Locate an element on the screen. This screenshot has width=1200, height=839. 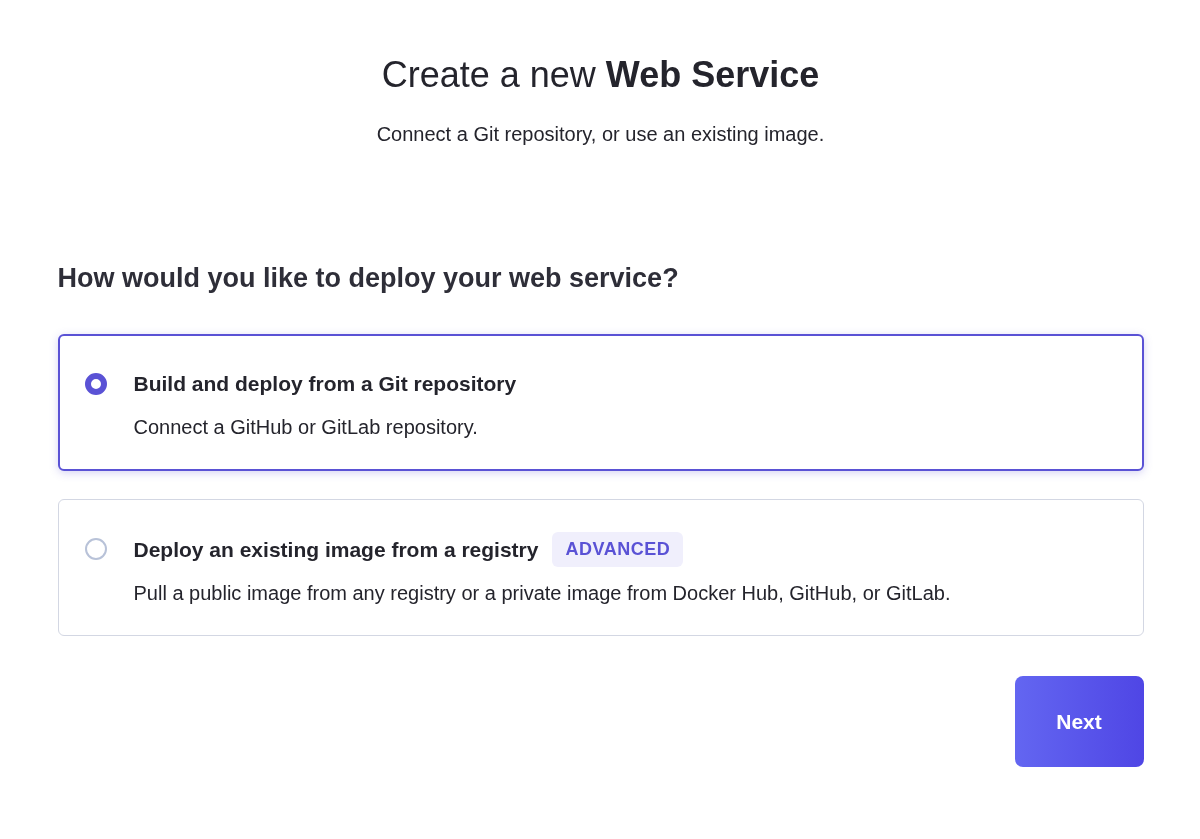
option-description: Pull a public image from any registry or a private image from Docker Hub, GitHub, or GitLab. is located at coordinates (542, 593).